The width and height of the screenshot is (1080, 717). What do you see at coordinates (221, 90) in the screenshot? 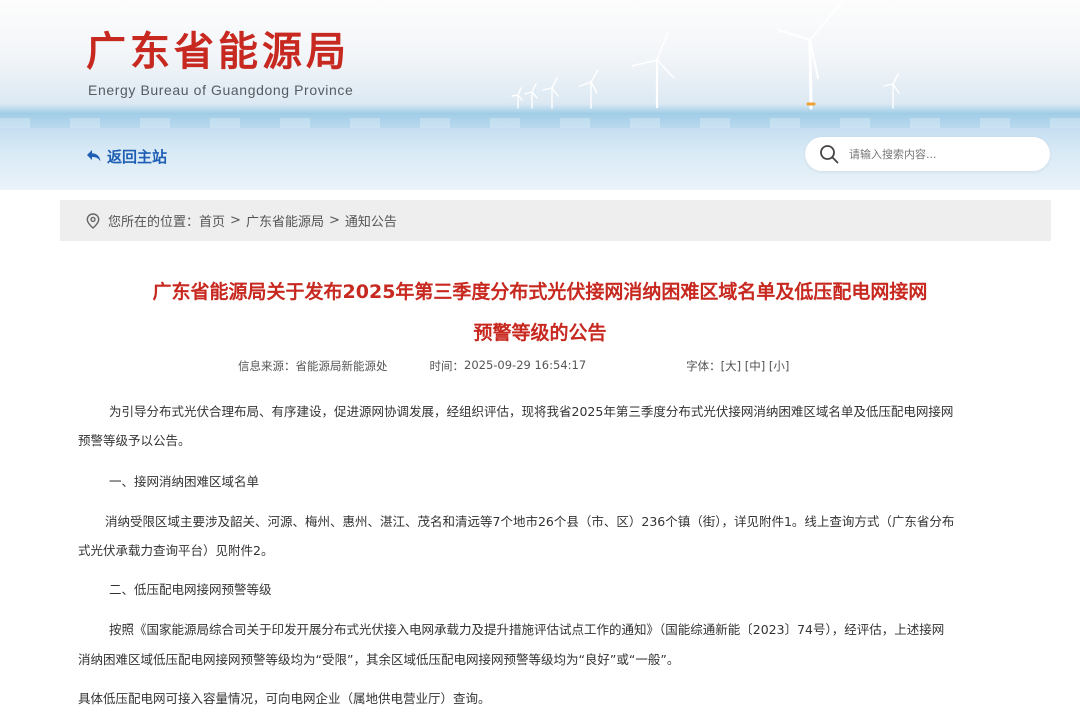
I see `site-logo-subtitle: Energy Bureau of Guangdong Province` at bounding box center [221, 90].